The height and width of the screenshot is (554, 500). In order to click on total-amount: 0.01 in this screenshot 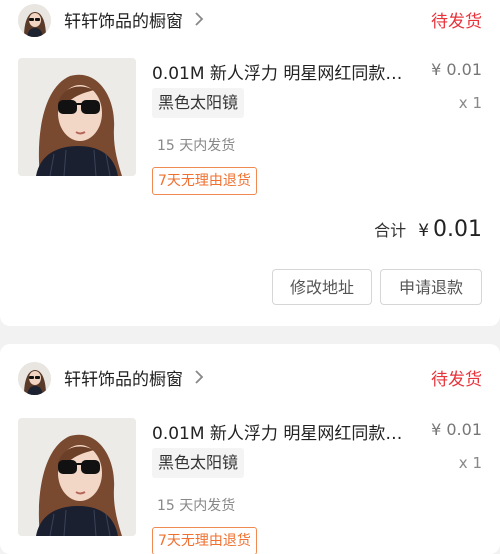, I will do `click(457, 229)`.